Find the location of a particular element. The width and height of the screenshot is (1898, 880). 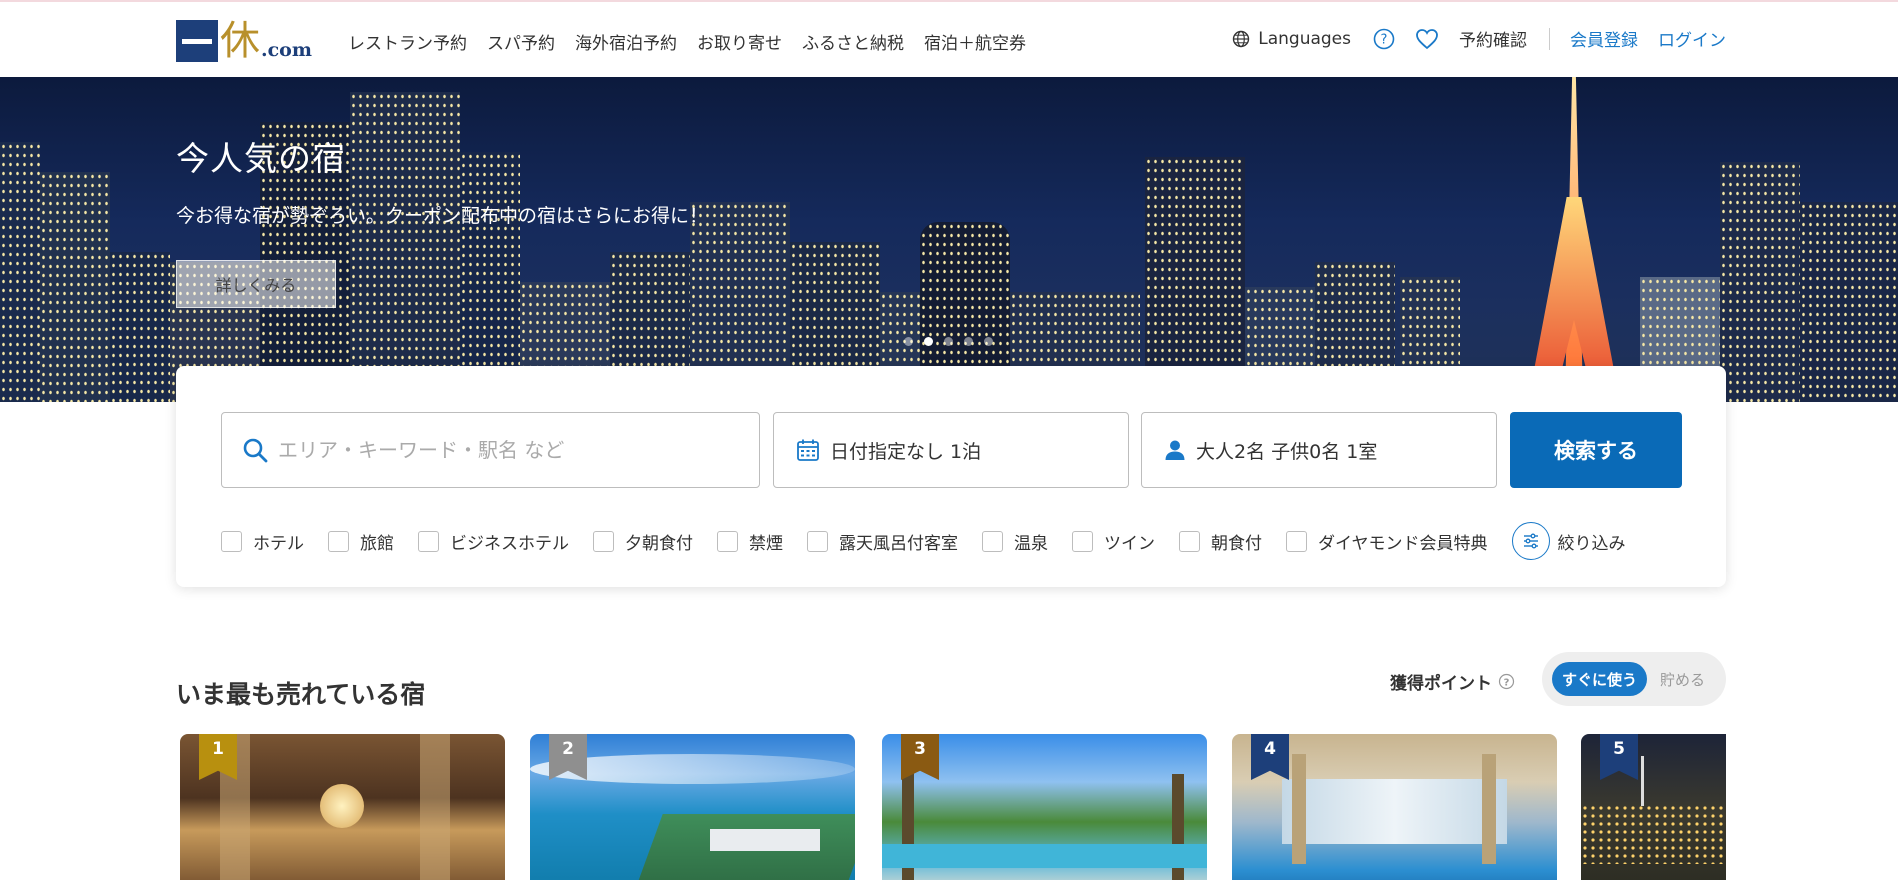

rank-badge: 4 is located at coordinates (1270, 757).